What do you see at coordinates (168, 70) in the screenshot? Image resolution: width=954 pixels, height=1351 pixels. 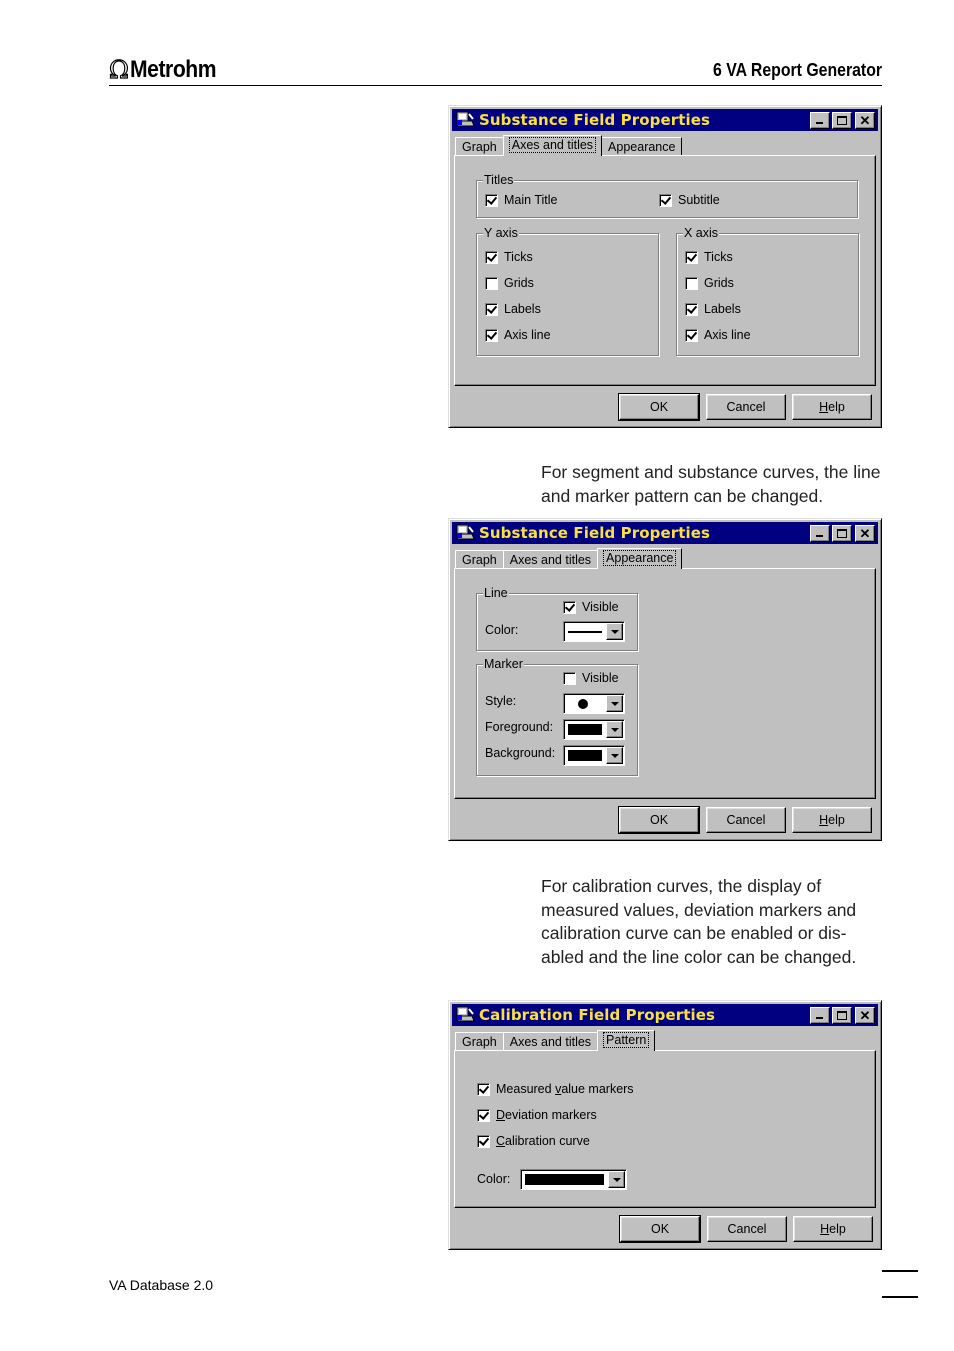 I see `metrohm-logo: Ω Metrohm` at bounding box center [168, 70].